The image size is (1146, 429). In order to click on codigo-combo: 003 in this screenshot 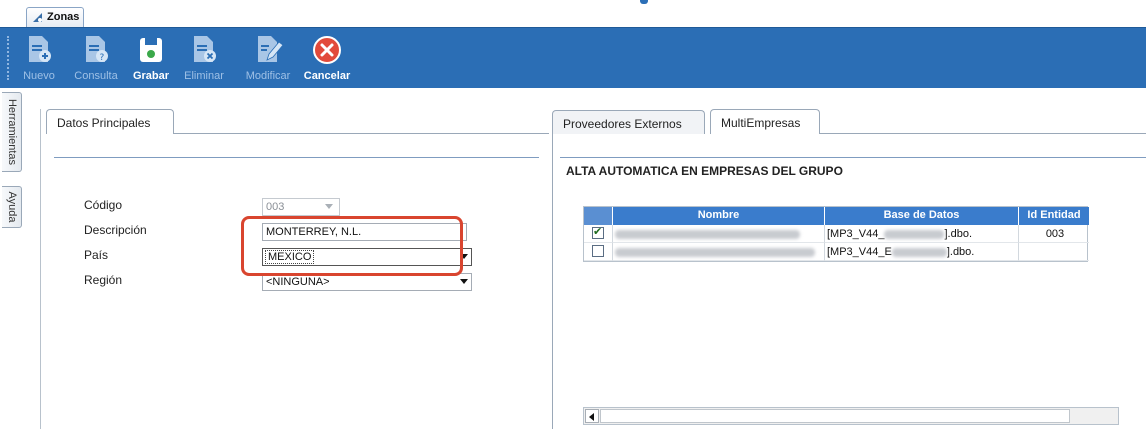, I will do `click(301, 207)`.